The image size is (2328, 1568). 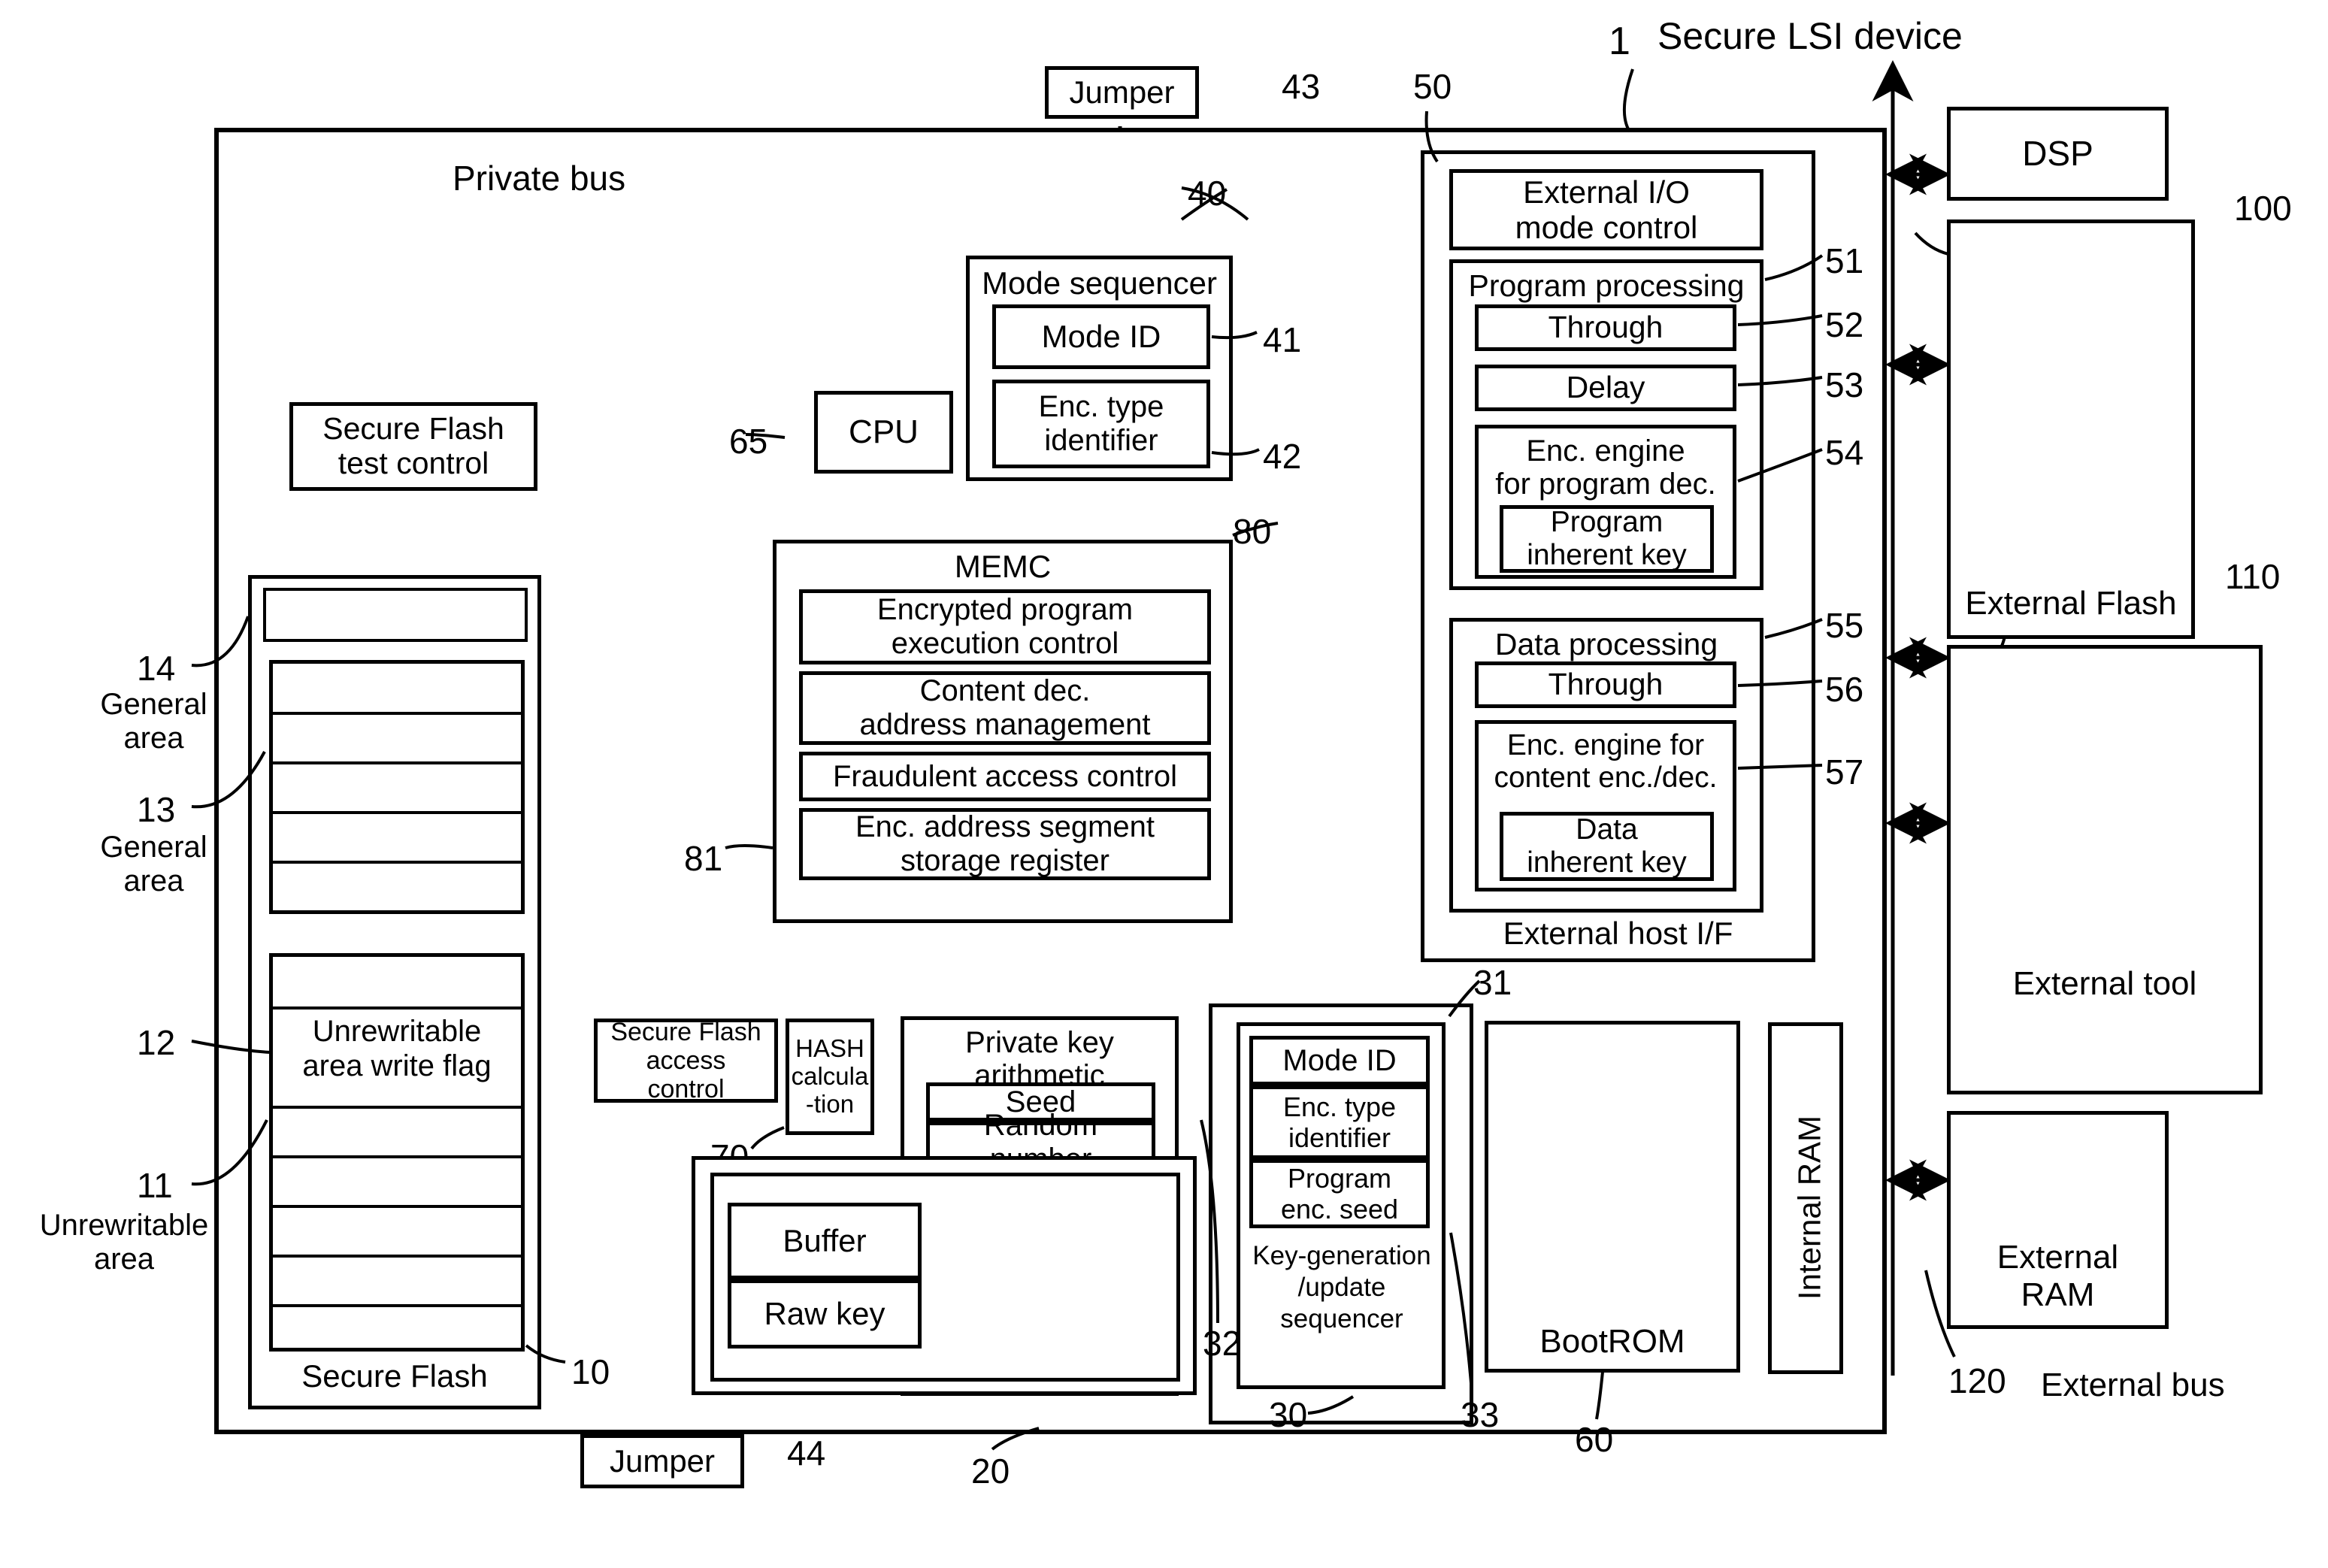 I want to click on secure-flash-label: Secure Flash, so click(x=394, y=1376).